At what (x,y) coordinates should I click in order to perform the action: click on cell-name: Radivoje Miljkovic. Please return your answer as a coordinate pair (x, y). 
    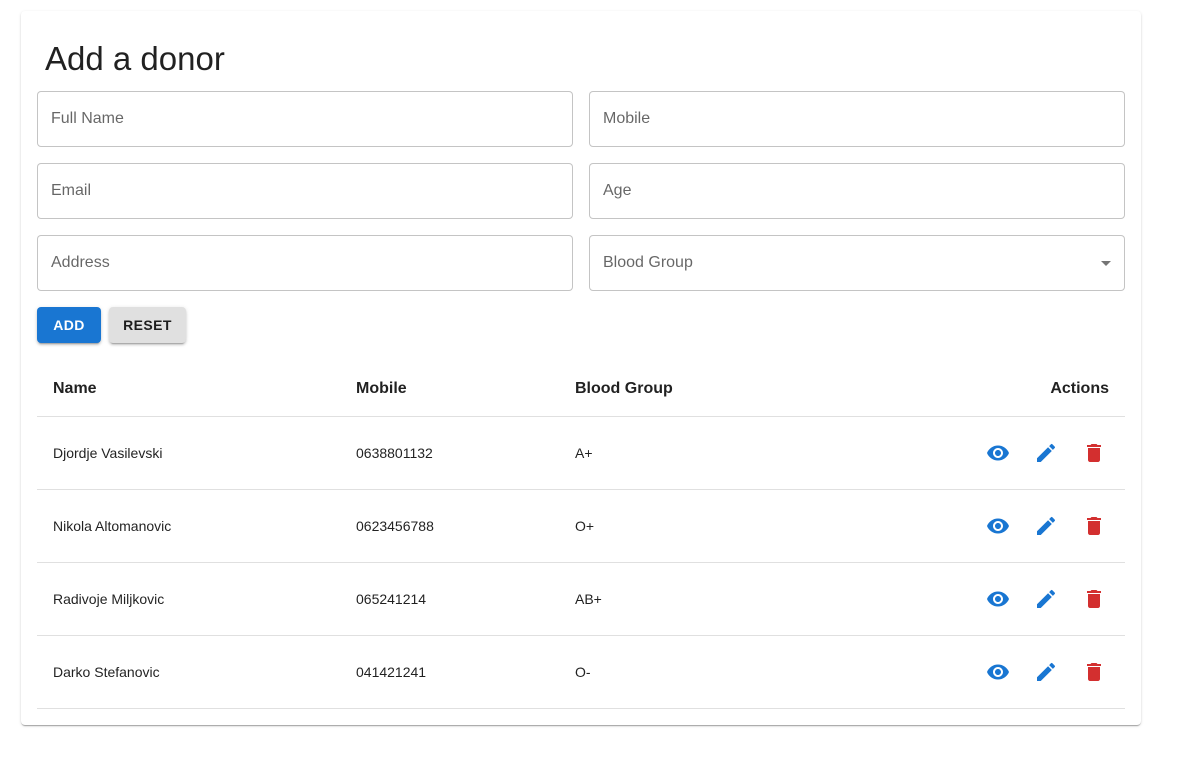
    Looking at the image, I should click on (109, 599).